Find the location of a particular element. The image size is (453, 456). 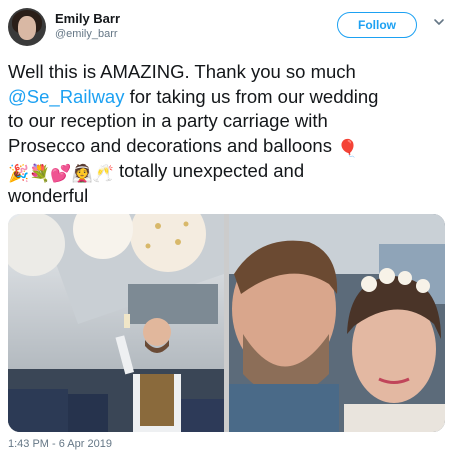

emoji-row: 🎉💐💕👰🥂 is located at coordinates (61, 173).